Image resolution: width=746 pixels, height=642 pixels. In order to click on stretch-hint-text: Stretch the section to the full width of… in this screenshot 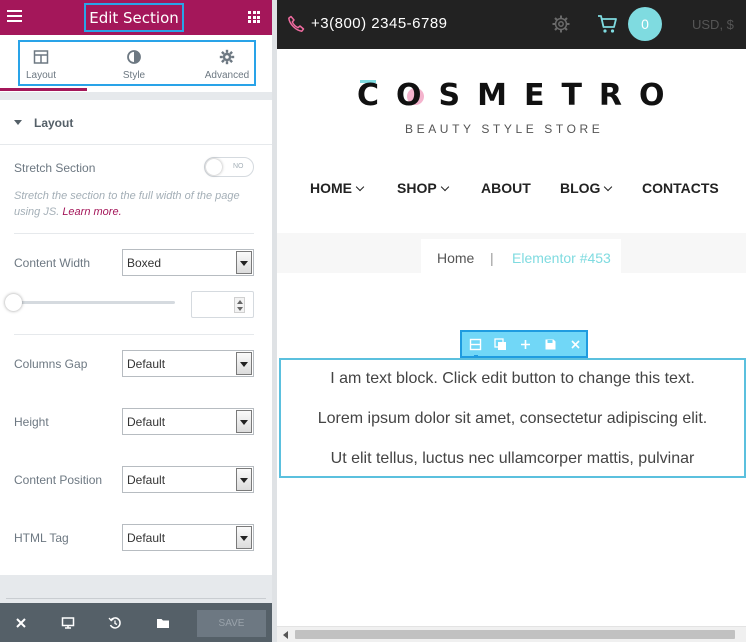, I will do `click(127, 204)`.